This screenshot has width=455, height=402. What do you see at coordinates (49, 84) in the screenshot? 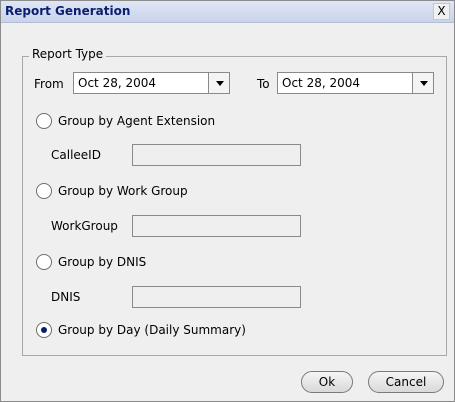
I see `from-label: From` at bounding box center [49, 84].